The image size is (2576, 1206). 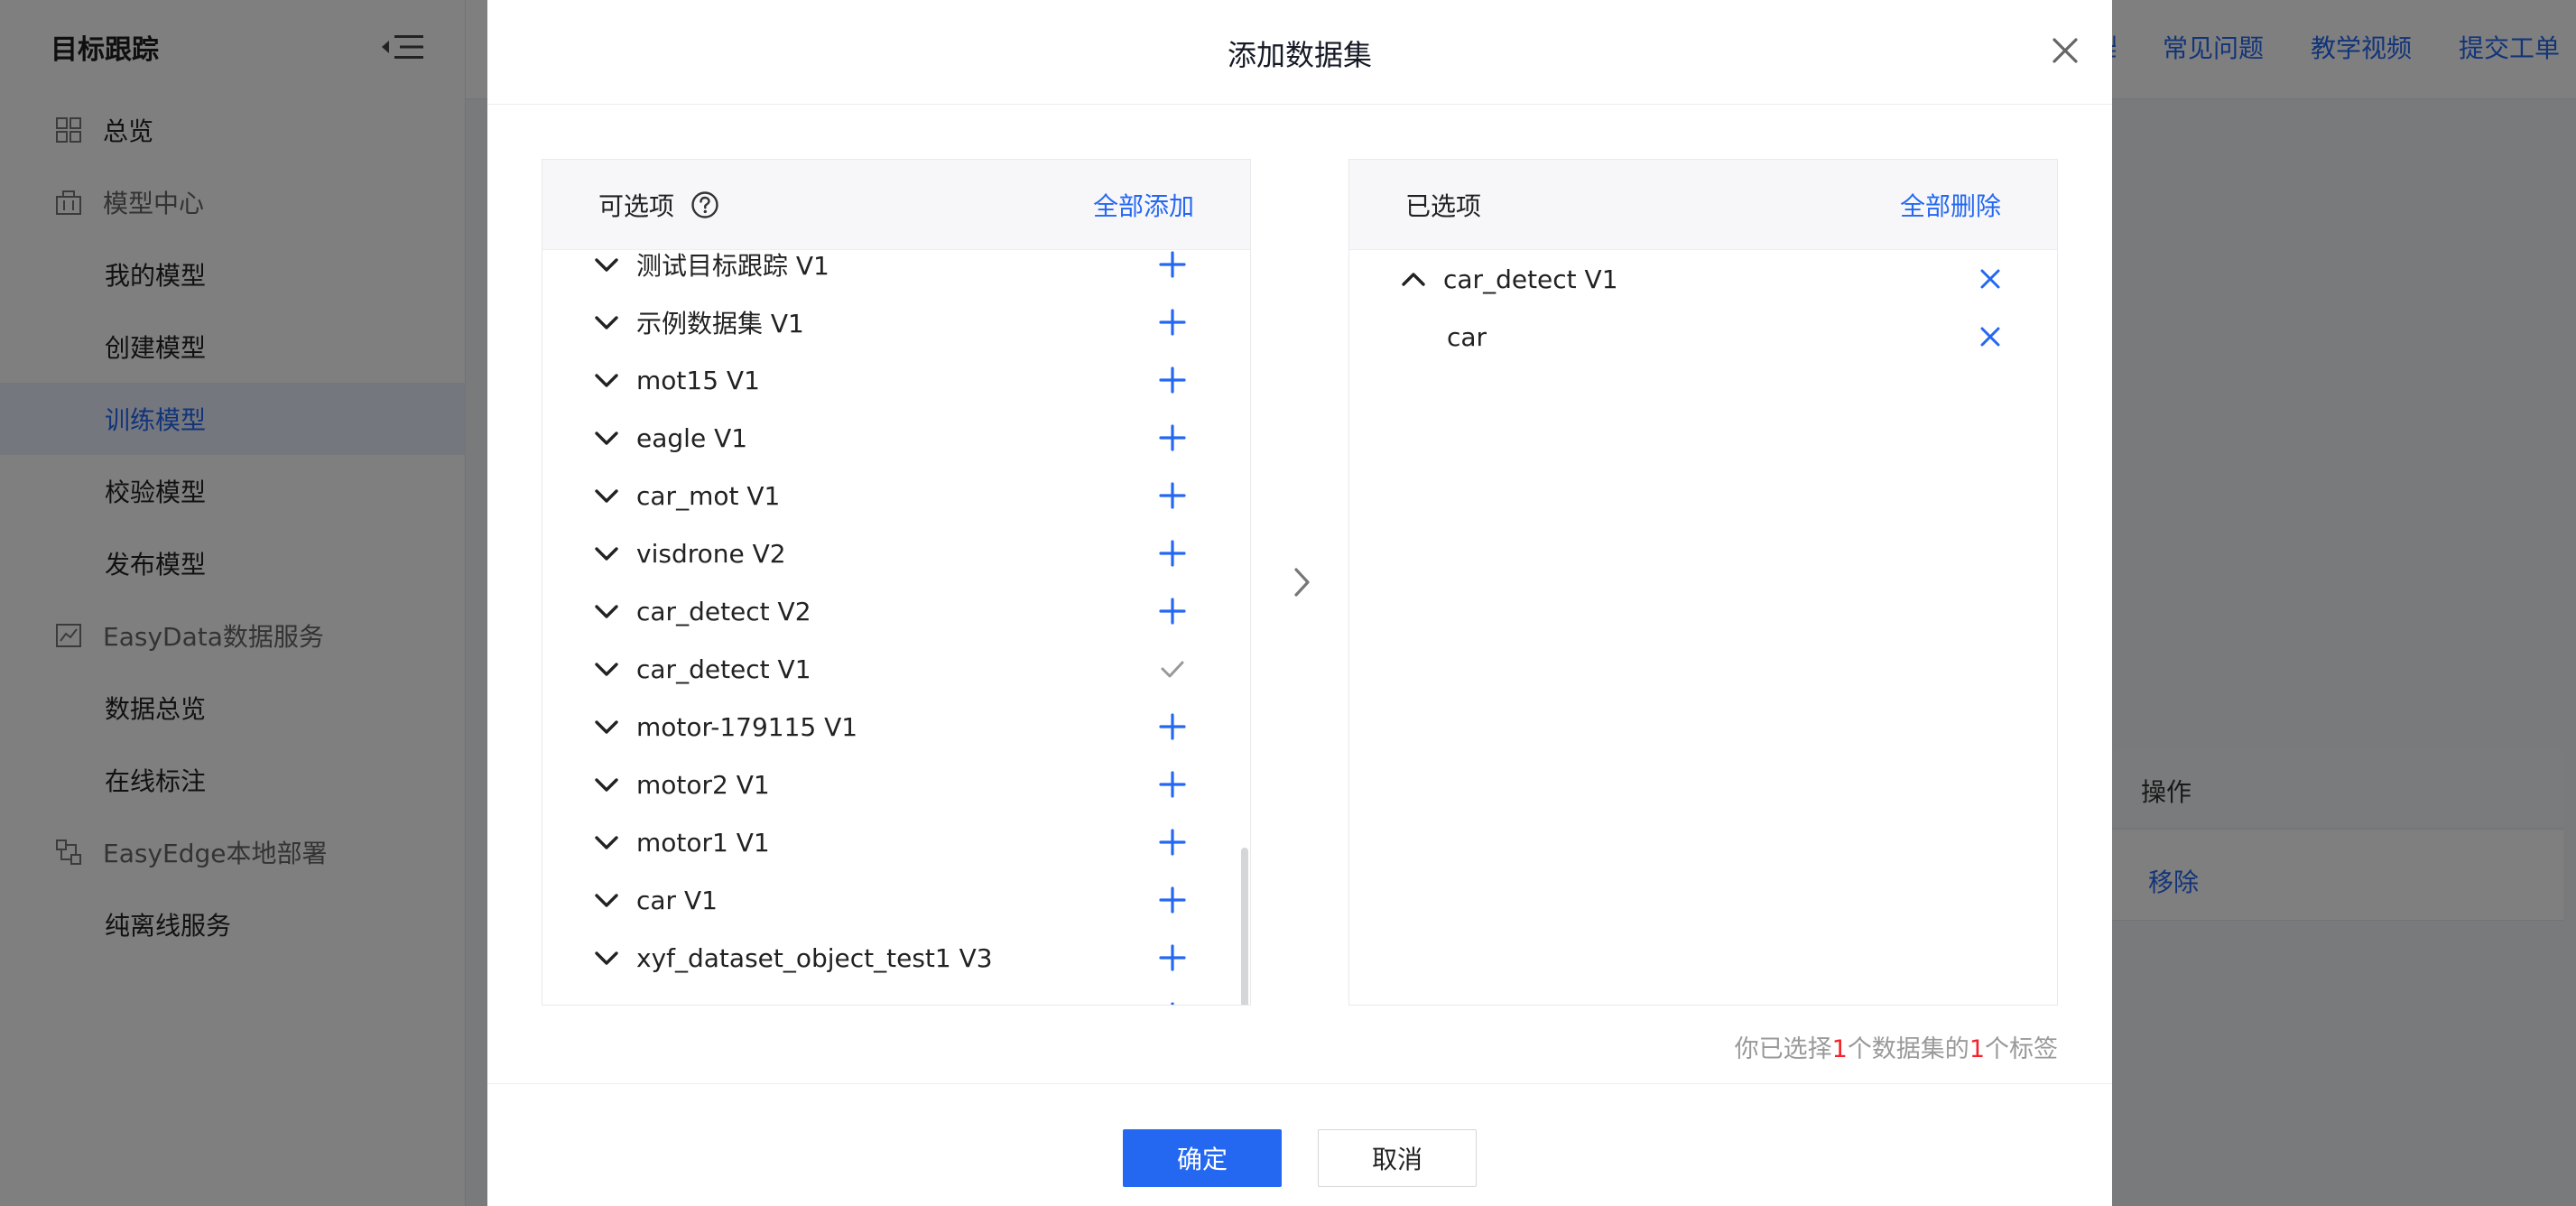 I want to click on dataset-label: xyf_dataset_object_test1 V3, so click(x=814, y=958).